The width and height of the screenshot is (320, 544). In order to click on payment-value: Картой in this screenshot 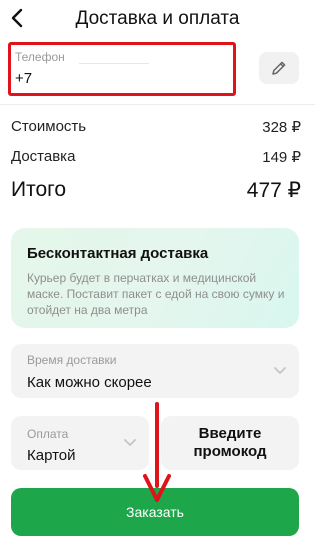, I will do `click(51, 455)`.